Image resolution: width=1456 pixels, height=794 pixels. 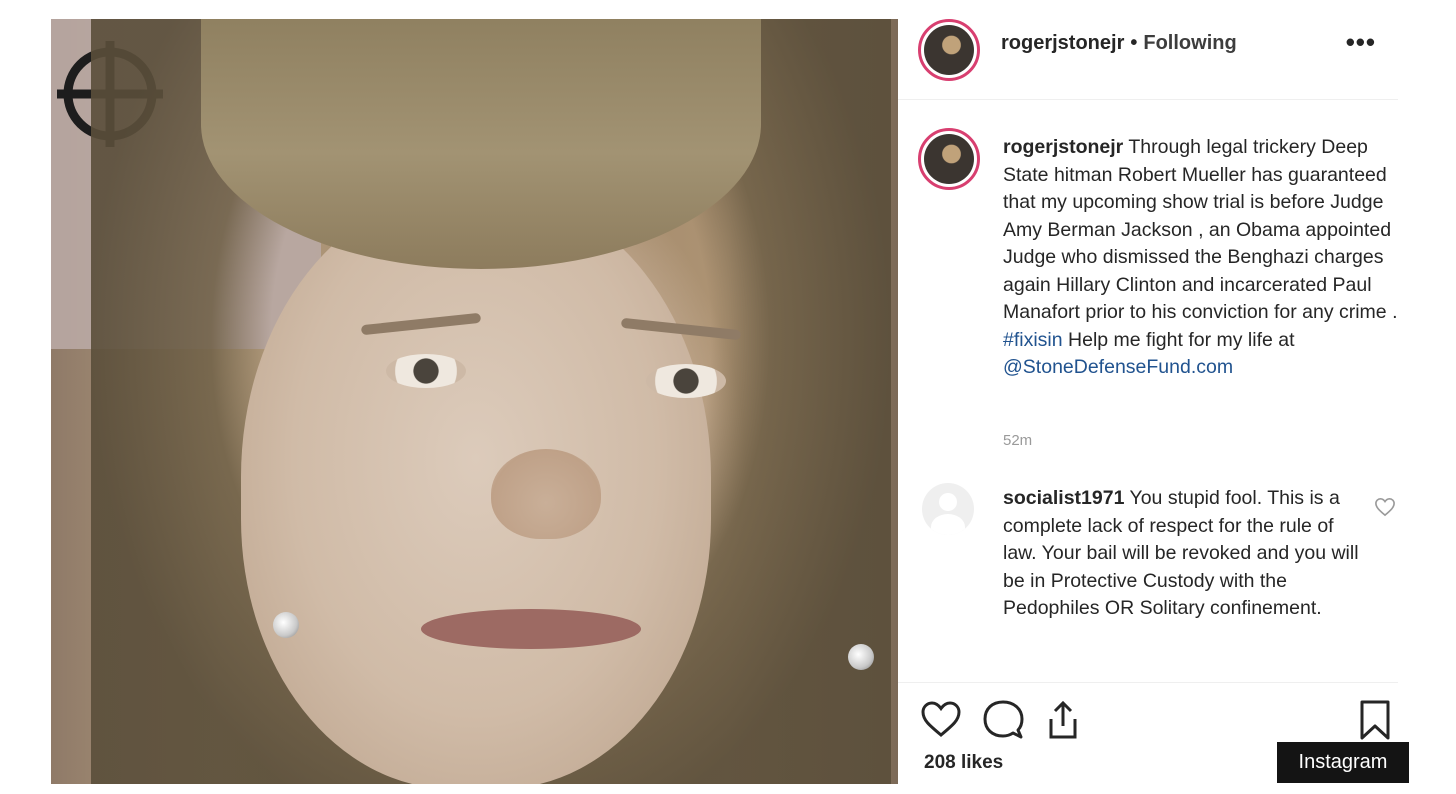 What do you see at coordinates (1063, 498) in the screenshot?
I see `comment-username: socialist1971` at bounding box center [1063, 498].